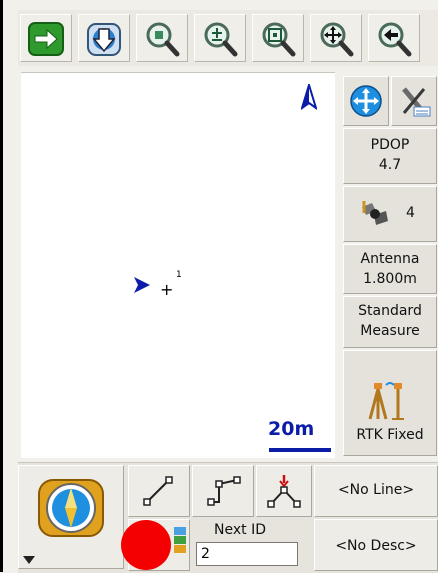 Image resolution: width=438 pixels, height=573 pixels. What do you see at coordinates (390, 145) in the screenshot?
I see `pdop-label: PDOP` at bounding box center [390, 145].